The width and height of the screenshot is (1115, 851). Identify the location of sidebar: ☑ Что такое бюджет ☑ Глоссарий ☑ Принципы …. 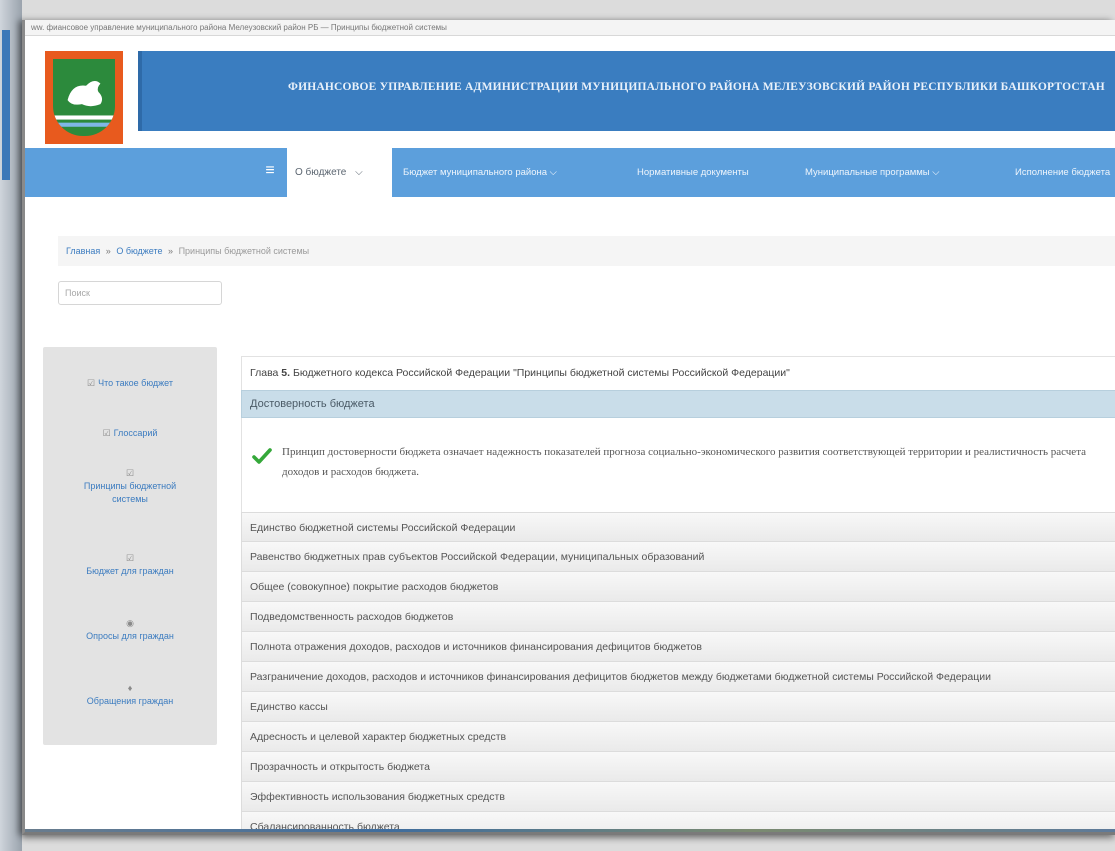
(130, 546).